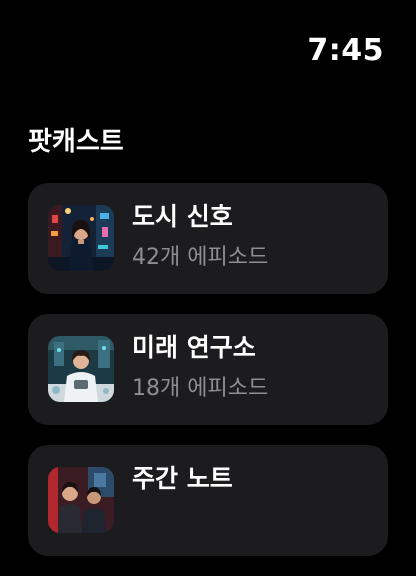 This screenshot has height=576, width=416. What do you see at coordinates (345, 50) in the screenshot?
I see `status-time: 7:45` at bounding box center [345, 50].